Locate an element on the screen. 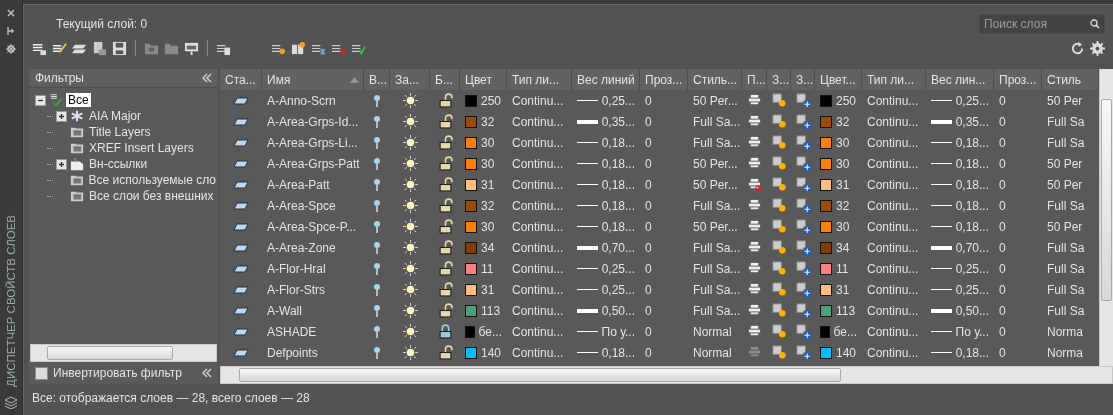 This screenshot has height=415, width=1113. pin-icon is located at coordinates (11, 31).